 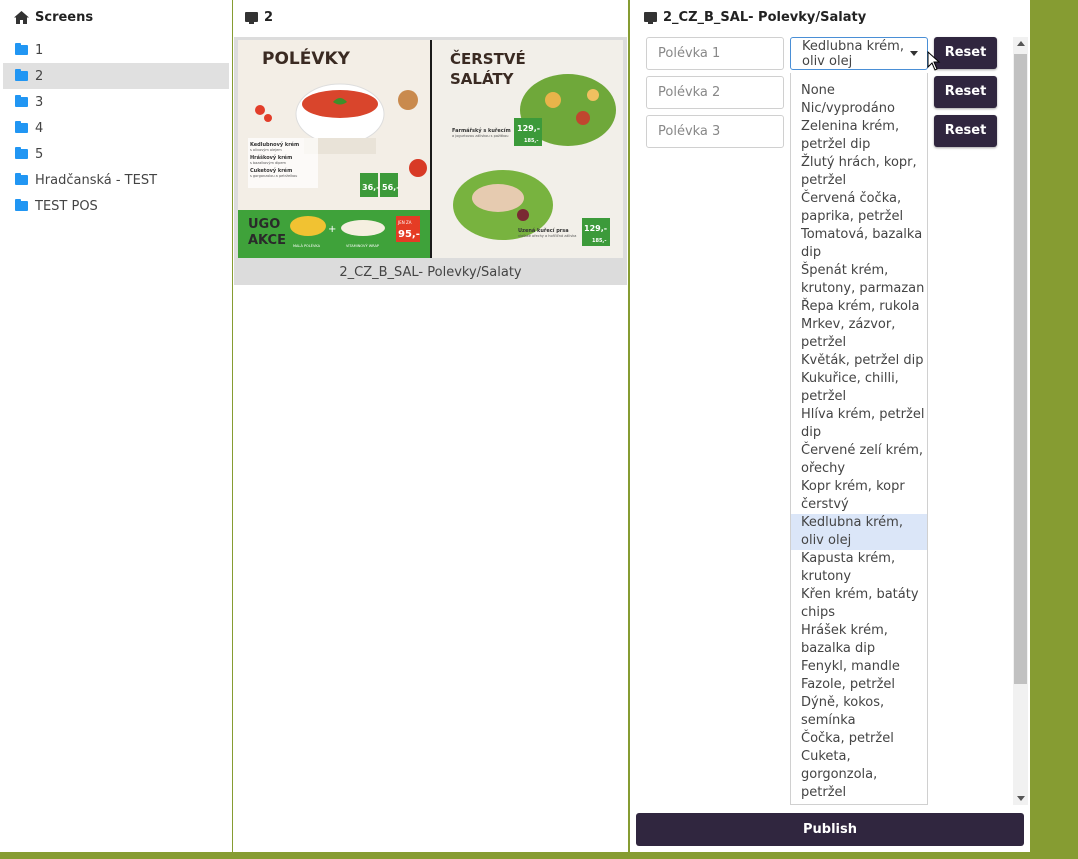 I want to click on poster-right-title-2: SALÁTY, so click(x=482, y=78).